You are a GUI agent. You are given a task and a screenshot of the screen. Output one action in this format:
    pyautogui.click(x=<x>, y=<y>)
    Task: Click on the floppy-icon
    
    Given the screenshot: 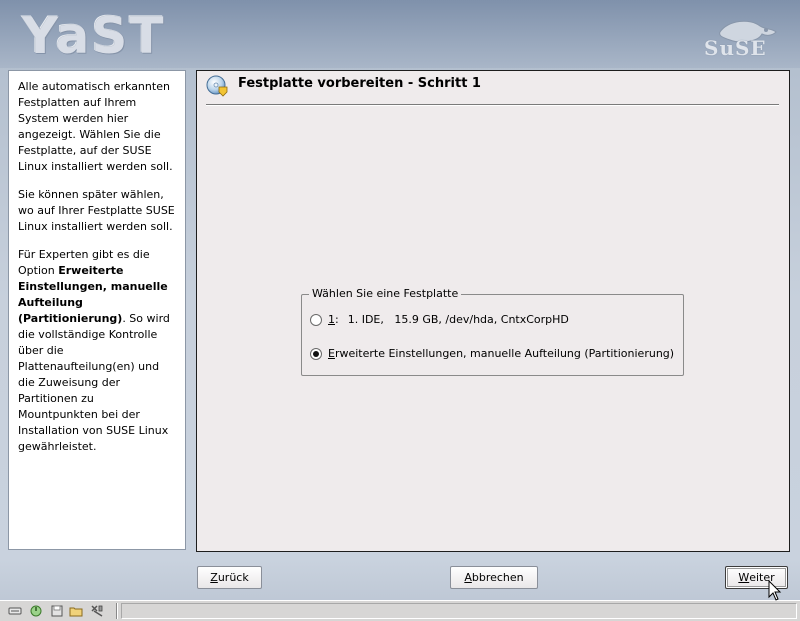 What is the action you would take?
    pyautogui.click(x=57, y=611)
    